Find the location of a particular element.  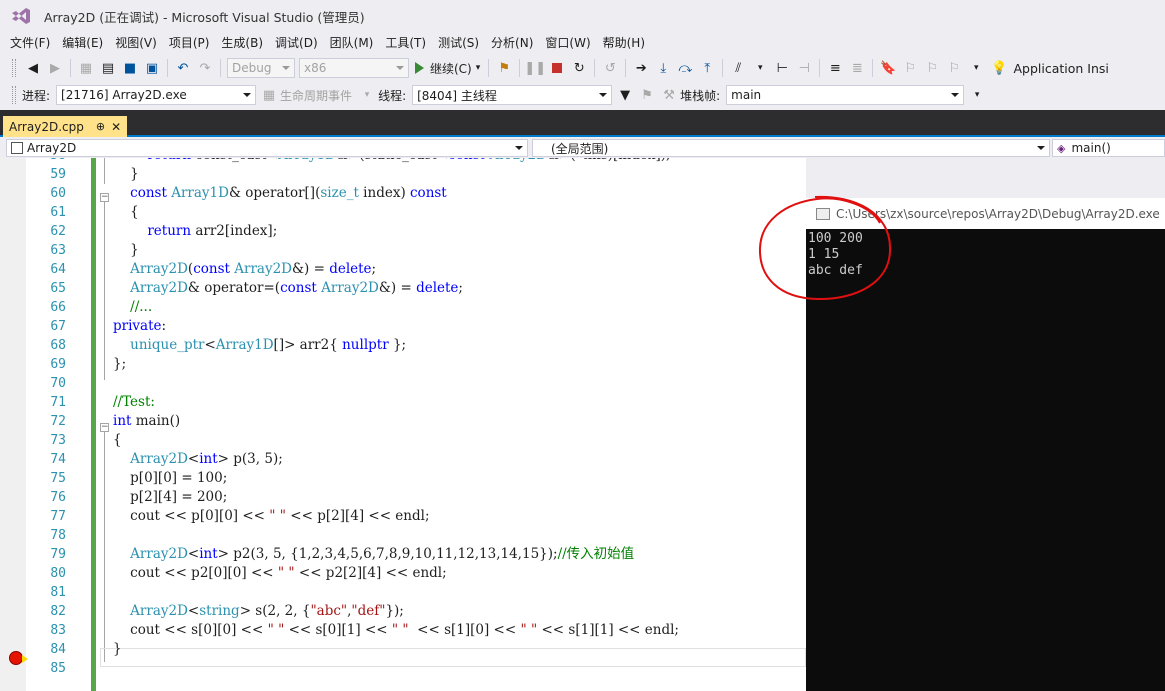

code-line: 74 Array2D<int> p(3, 5); is located at coordinates (403, 459).